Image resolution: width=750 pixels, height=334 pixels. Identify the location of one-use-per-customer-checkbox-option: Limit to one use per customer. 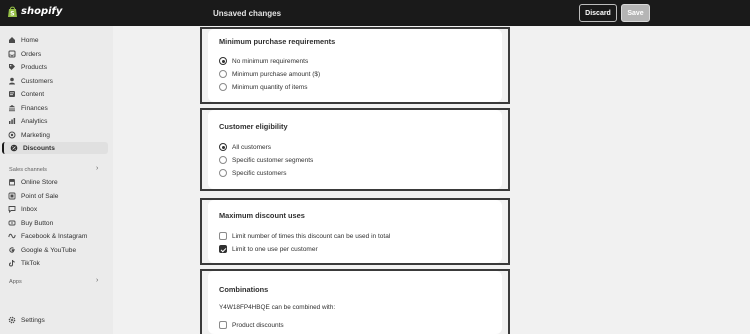
(268, 249).